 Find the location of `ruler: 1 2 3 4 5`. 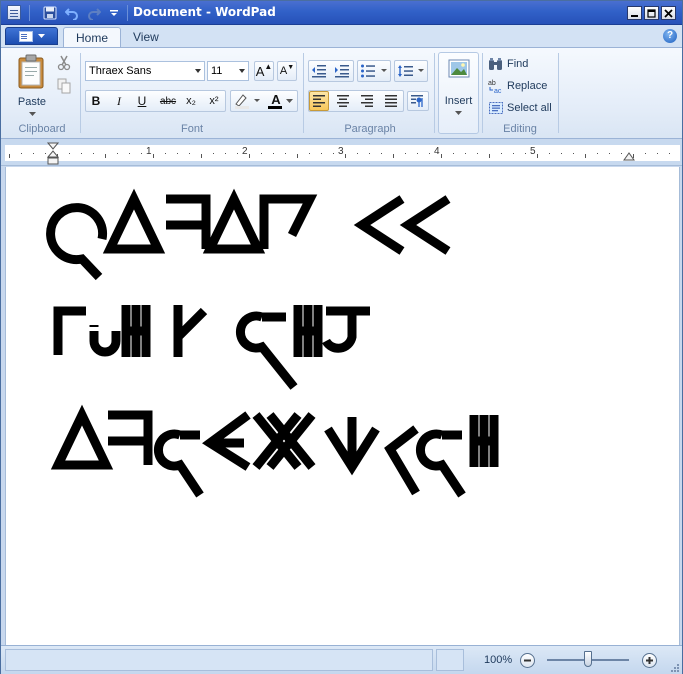

ruler: 1 2 3 4 5 is located at coordinates (341, 153).